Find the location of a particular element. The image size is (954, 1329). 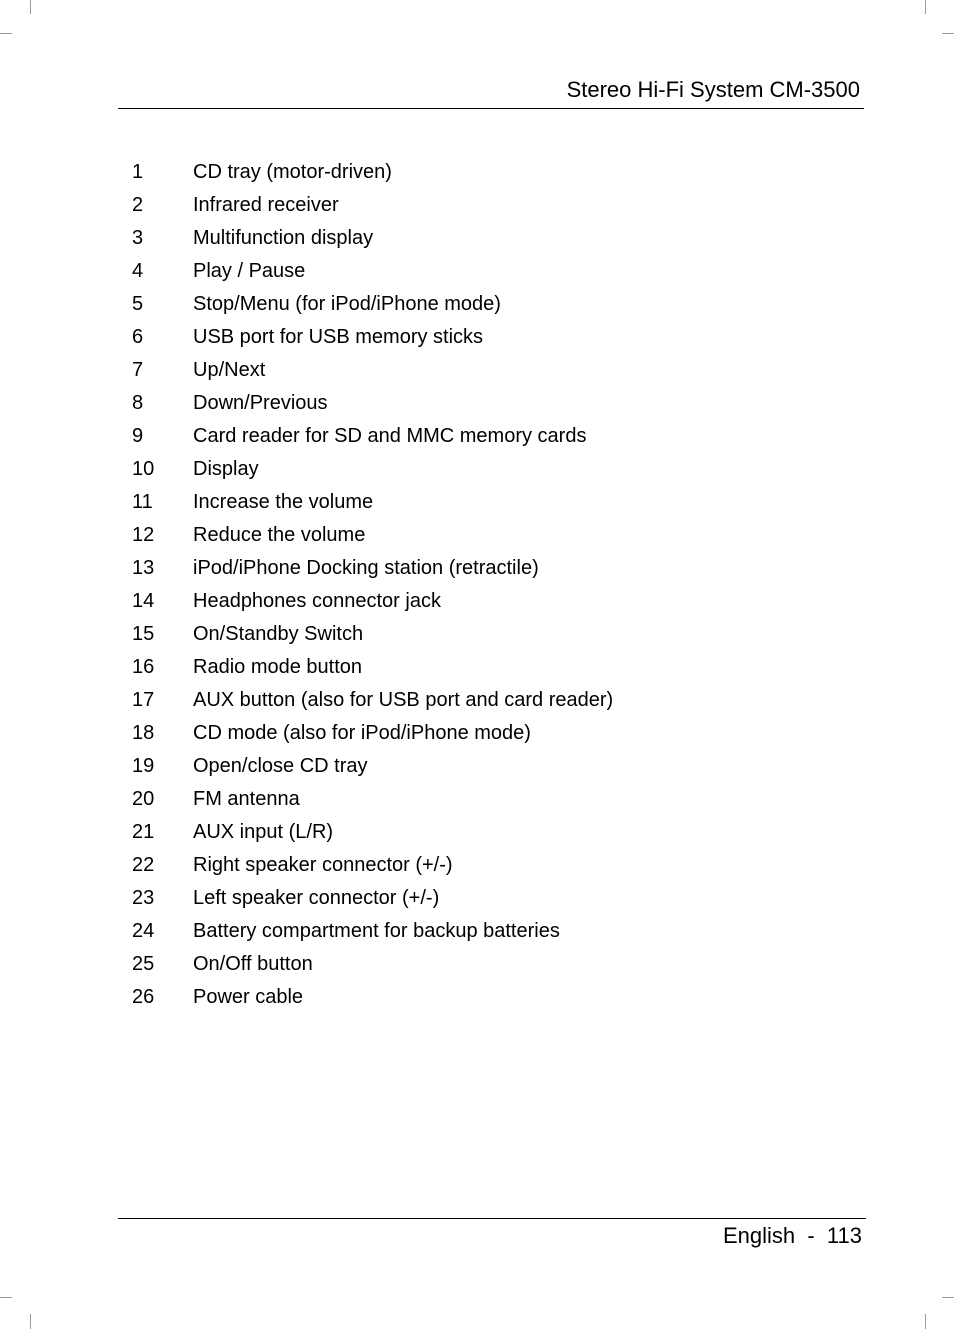

item-number: 15 is located at coordinates (143, 634).